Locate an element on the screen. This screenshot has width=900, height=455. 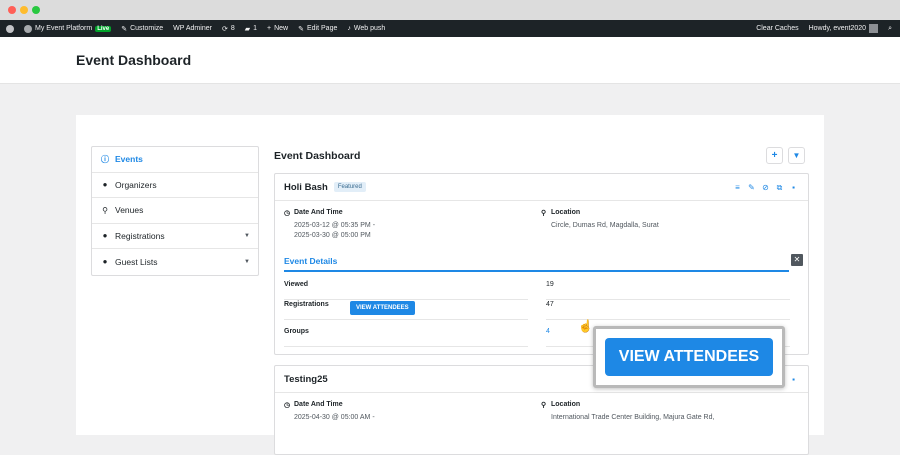
howdy-user-menu: Howdy, event2020 is located at coordinates (844, 28).